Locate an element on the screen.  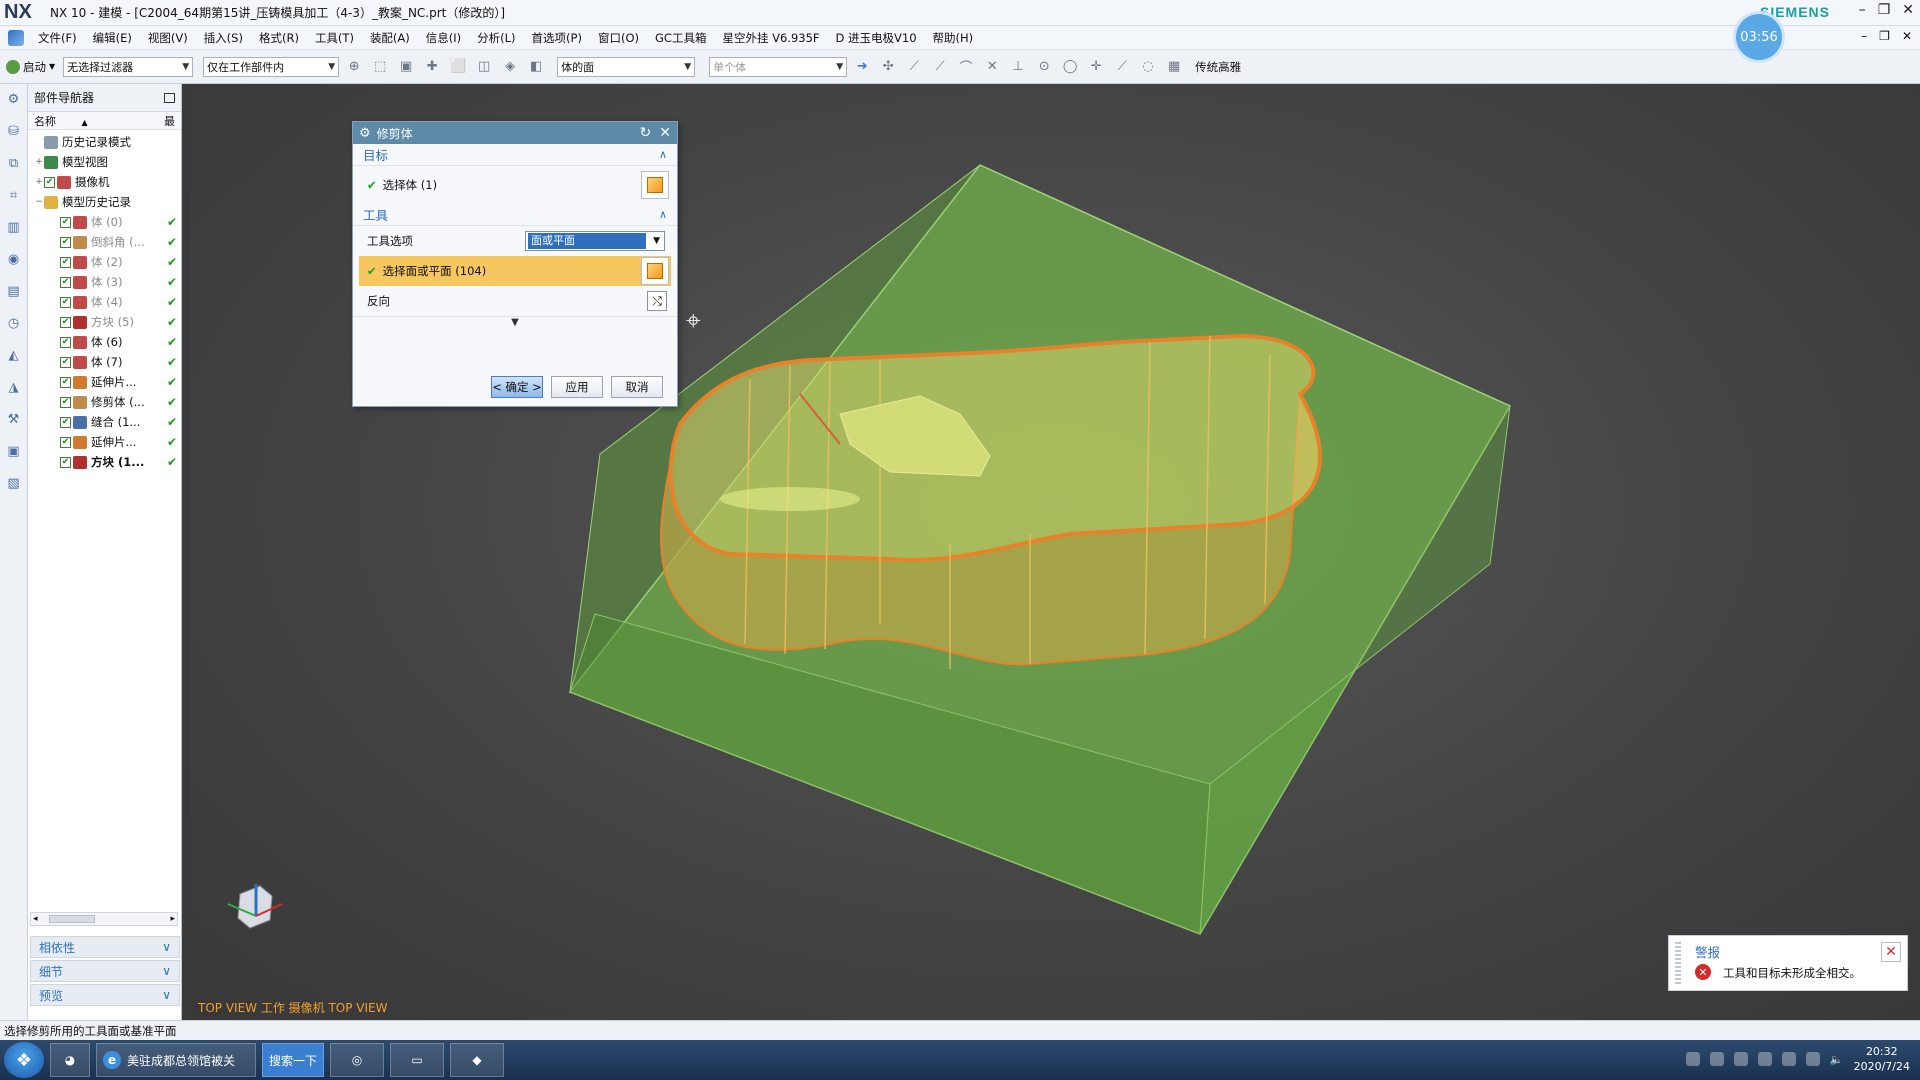
gear-icon: ⚙ is located at coordinates (365, 133).